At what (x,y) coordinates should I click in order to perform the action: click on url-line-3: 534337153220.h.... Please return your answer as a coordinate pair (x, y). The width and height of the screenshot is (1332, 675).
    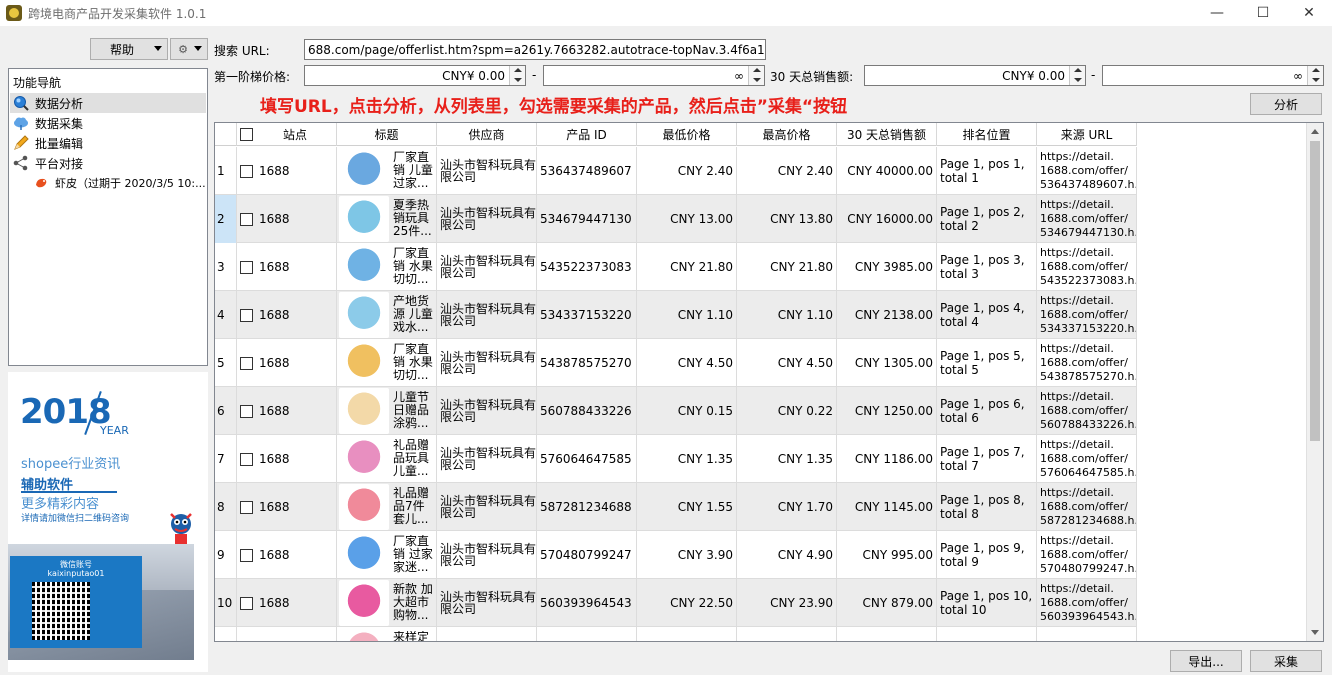
    Looking at the image, I should click on (1088, 328).